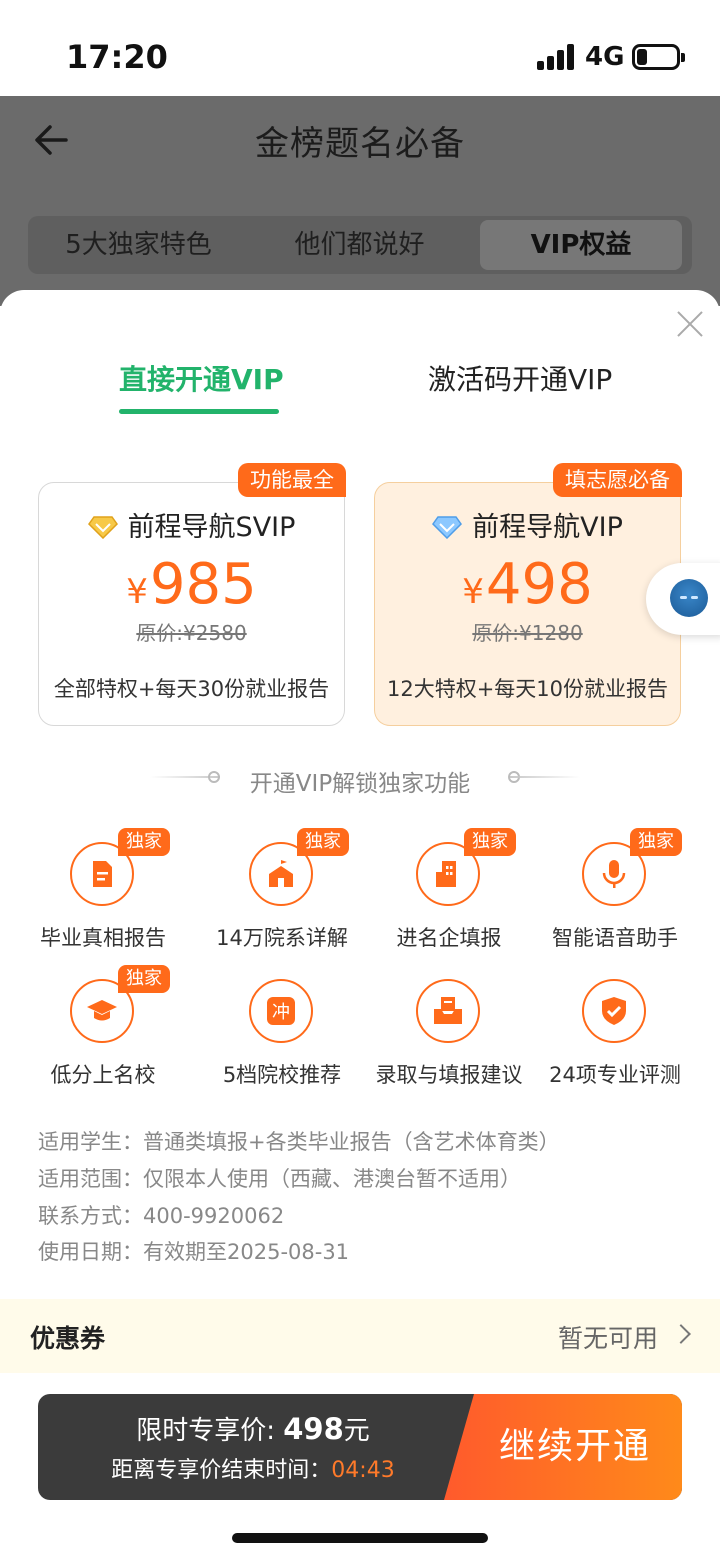  Describe the element at coordinates (557, 57) in the screenshot. I see `signal-icon` at that location.